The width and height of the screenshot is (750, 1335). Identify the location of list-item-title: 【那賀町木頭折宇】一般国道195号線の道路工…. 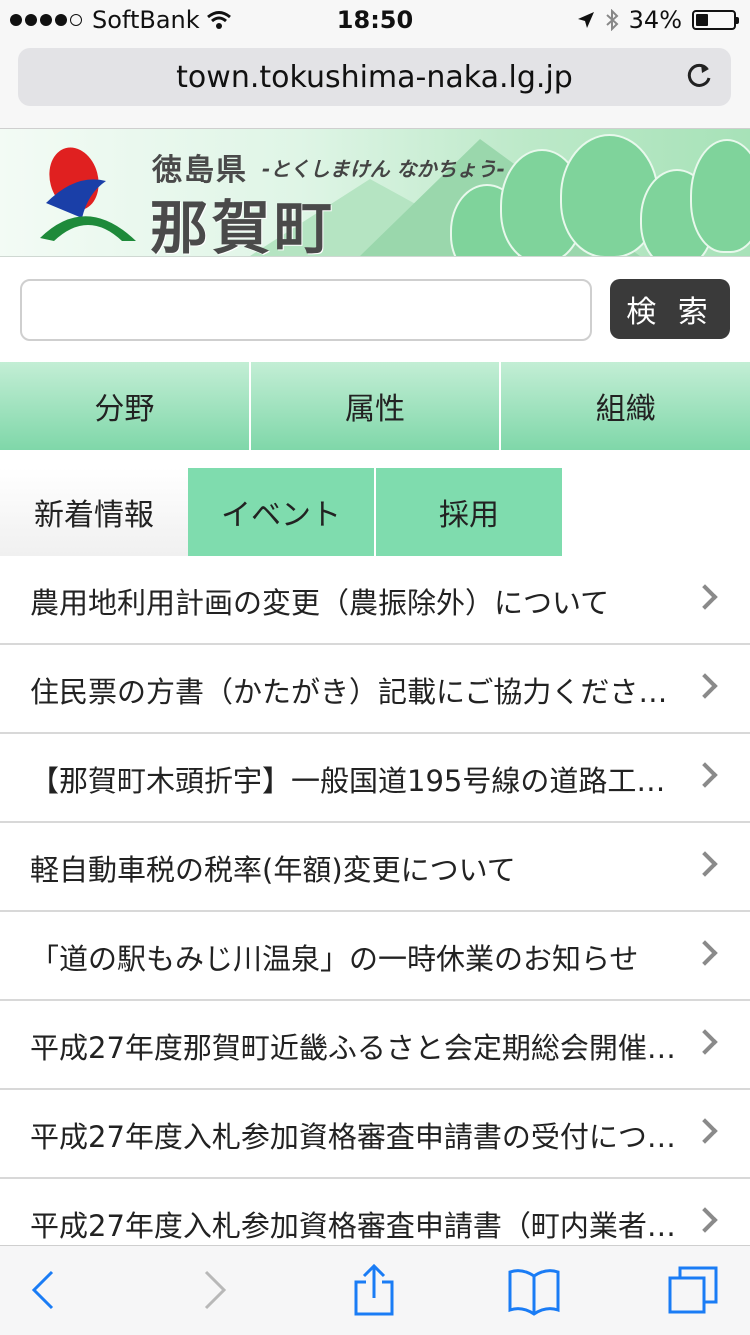
(348, 781).